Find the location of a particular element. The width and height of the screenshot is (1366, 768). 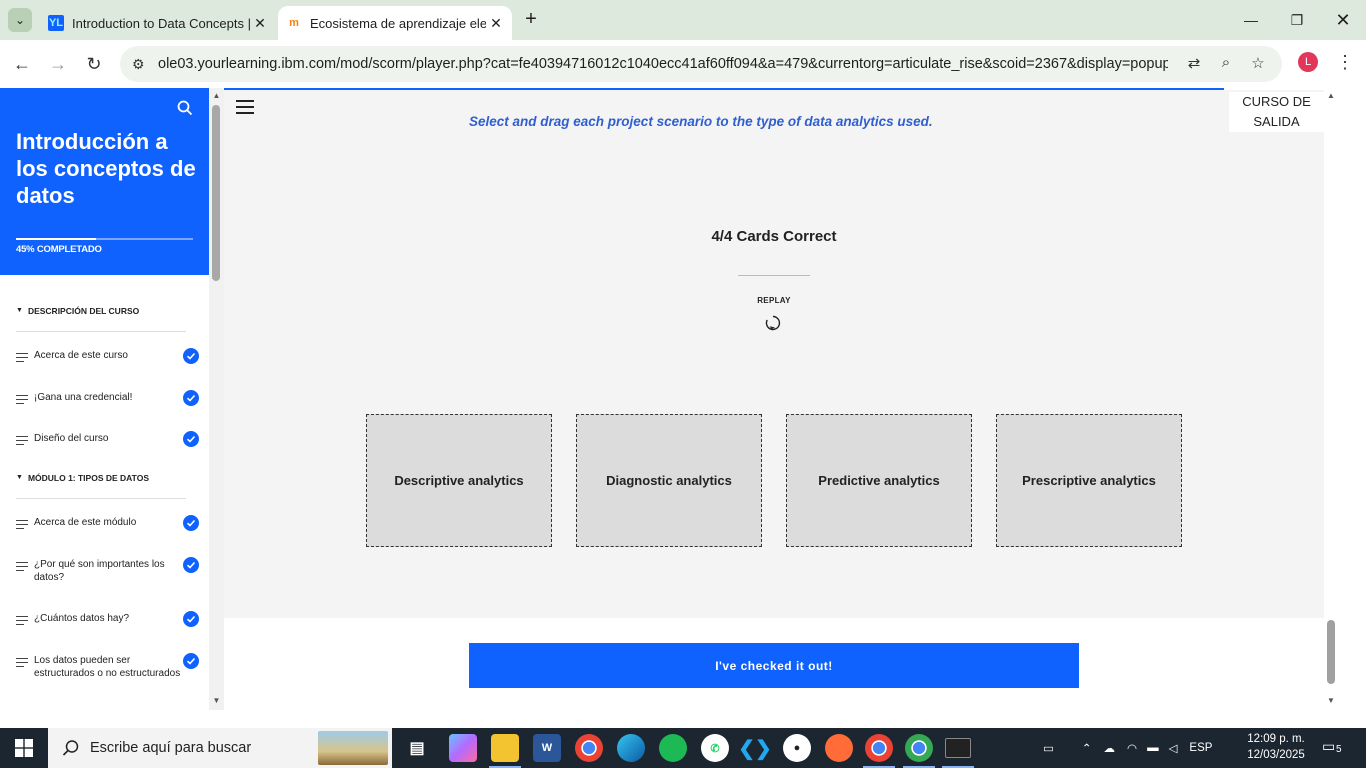

section-modulo-1: ▼ MÓDULO 1: TIPOS DE DATOS is located at coordinates (101, 486).